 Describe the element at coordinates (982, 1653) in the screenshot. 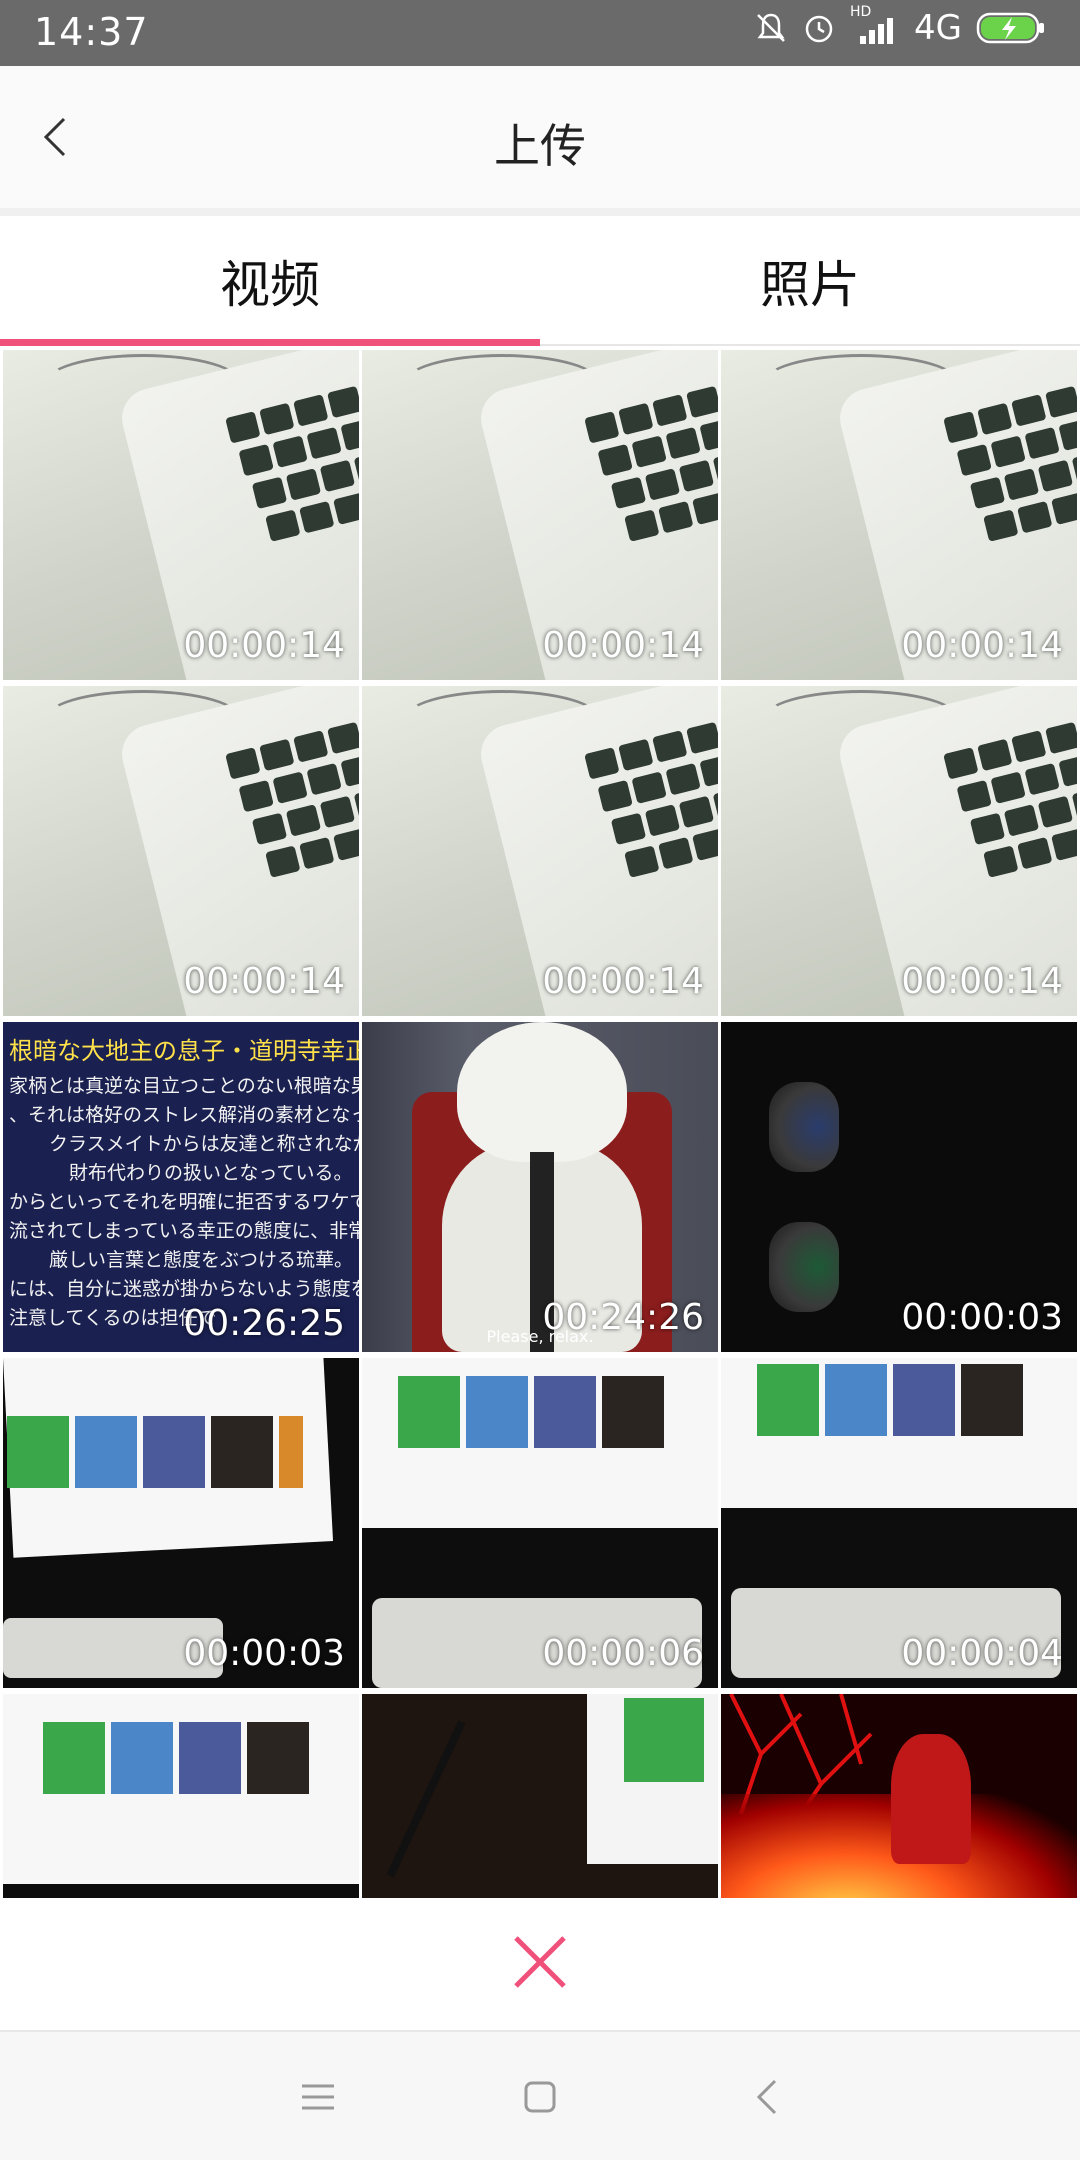

I see `video-duration: 00:00:04` at that location.